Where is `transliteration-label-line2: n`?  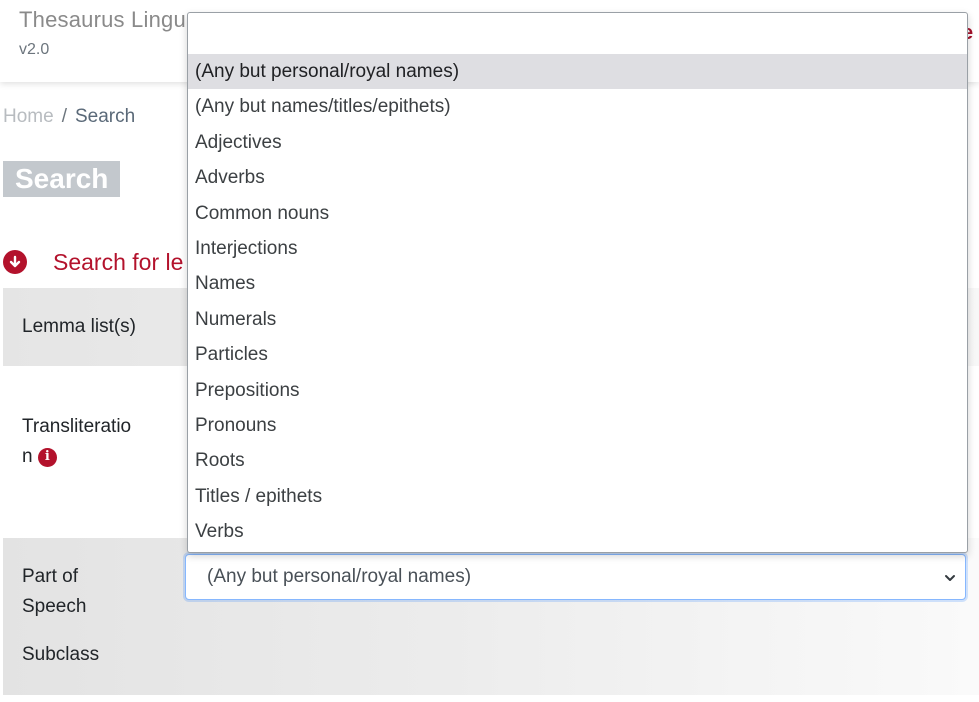
transliteration-label-line2: n is located at coordinates (27, 456).